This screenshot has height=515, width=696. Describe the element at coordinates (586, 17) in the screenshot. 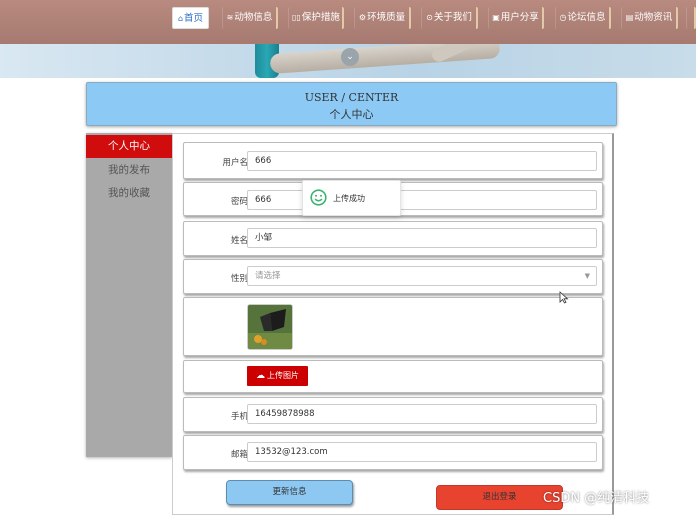

I see `nav-item-label: 论坛信息` at that location.